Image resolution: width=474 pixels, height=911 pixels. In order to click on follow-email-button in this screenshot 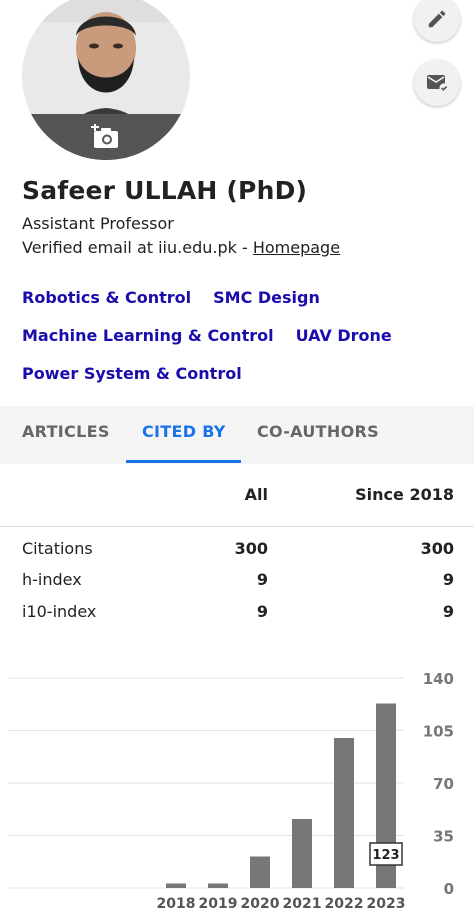, I will do `click(437, 83)`.